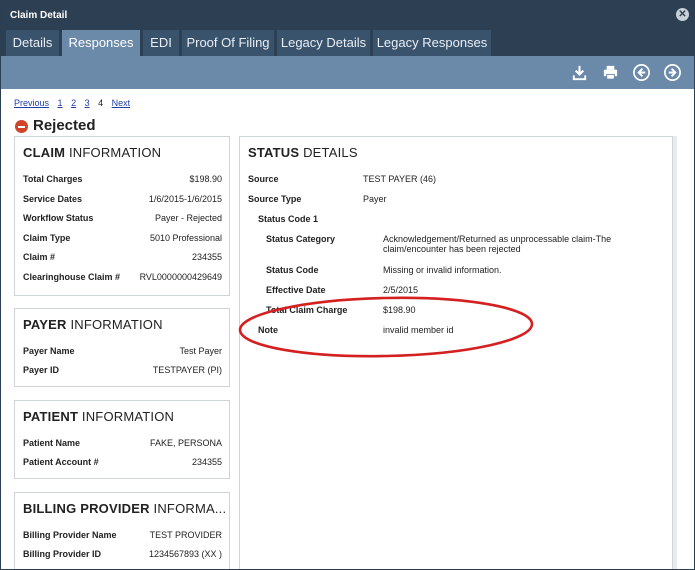  Describe the element at coordinates (53, 179) in the screenshot. I see `row-key: Total Charges` at that location.